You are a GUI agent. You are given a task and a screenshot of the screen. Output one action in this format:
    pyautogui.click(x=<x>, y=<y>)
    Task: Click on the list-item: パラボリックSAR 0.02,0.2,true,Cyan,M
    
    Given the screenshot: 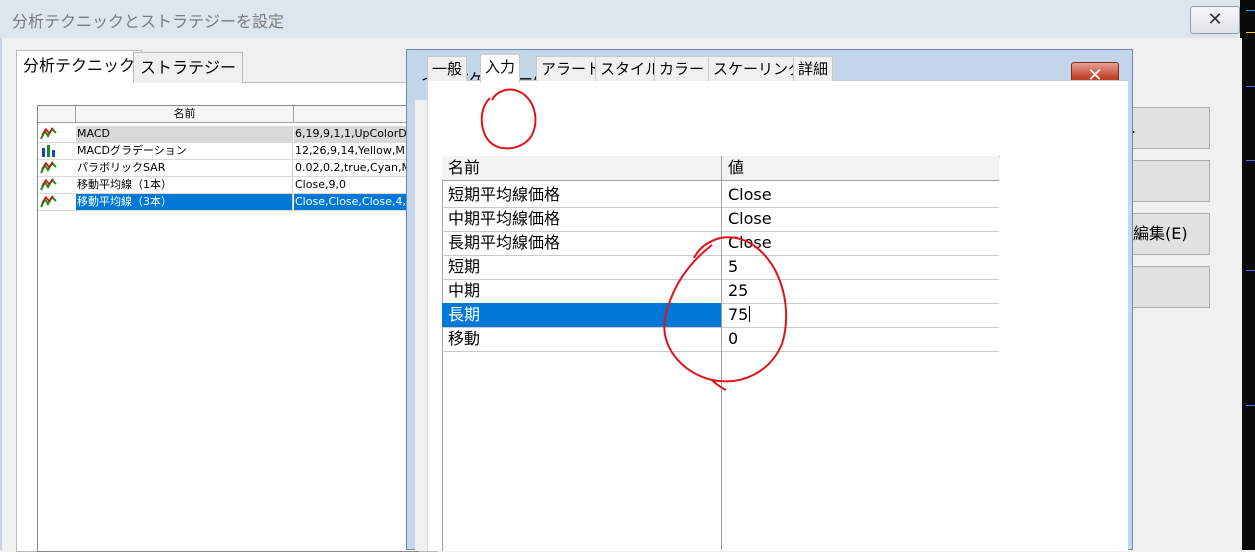 What is the action you would take?
    pyautogui.click(x=228, y=168)
    